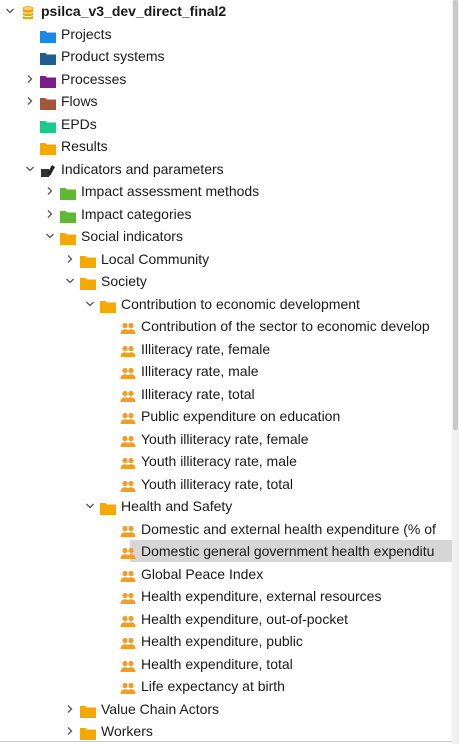  I want to click on tree-node-label: Health and Safety, so click(177, 506).